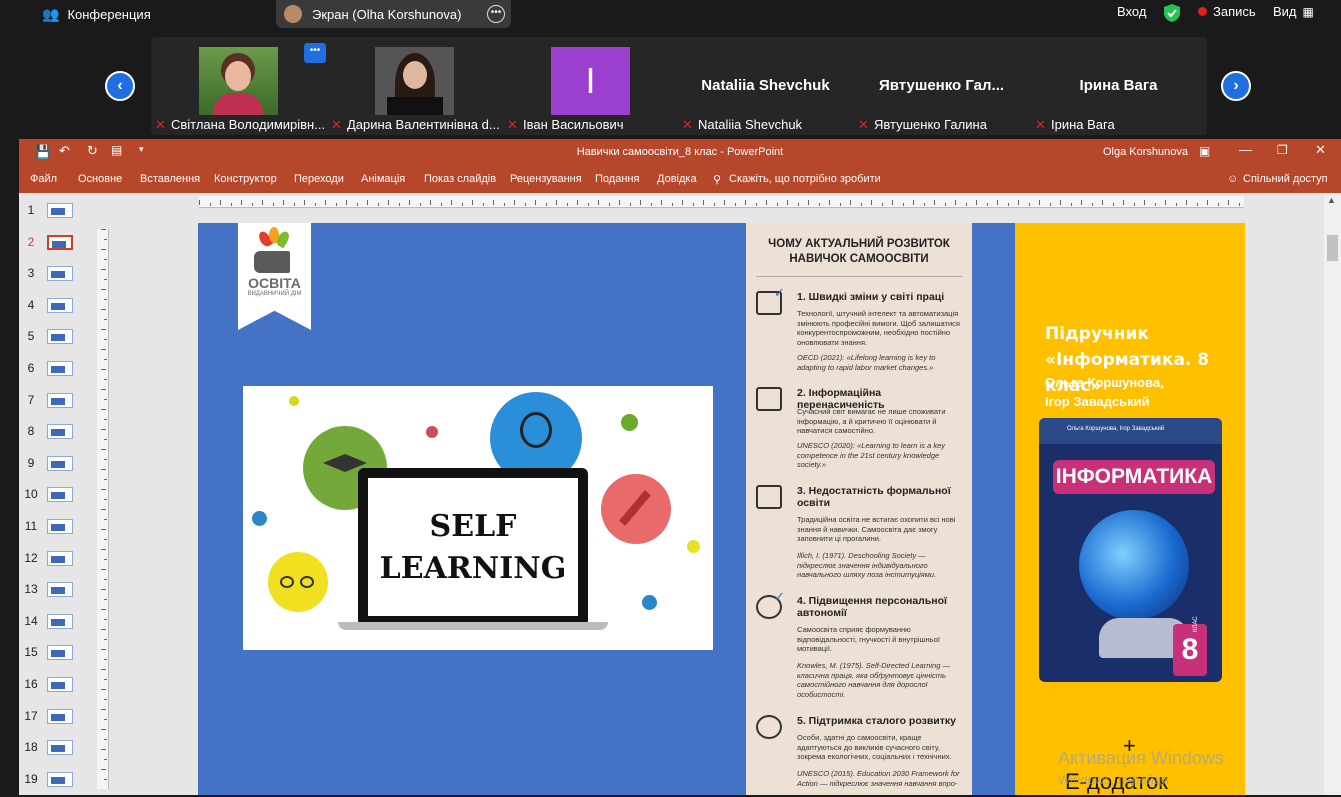 The height and width of the screenshot is (797, 1341). Describe the element at coordinates (1236, 86) in the screenshot. I see `next-page-button: ›` at that location.